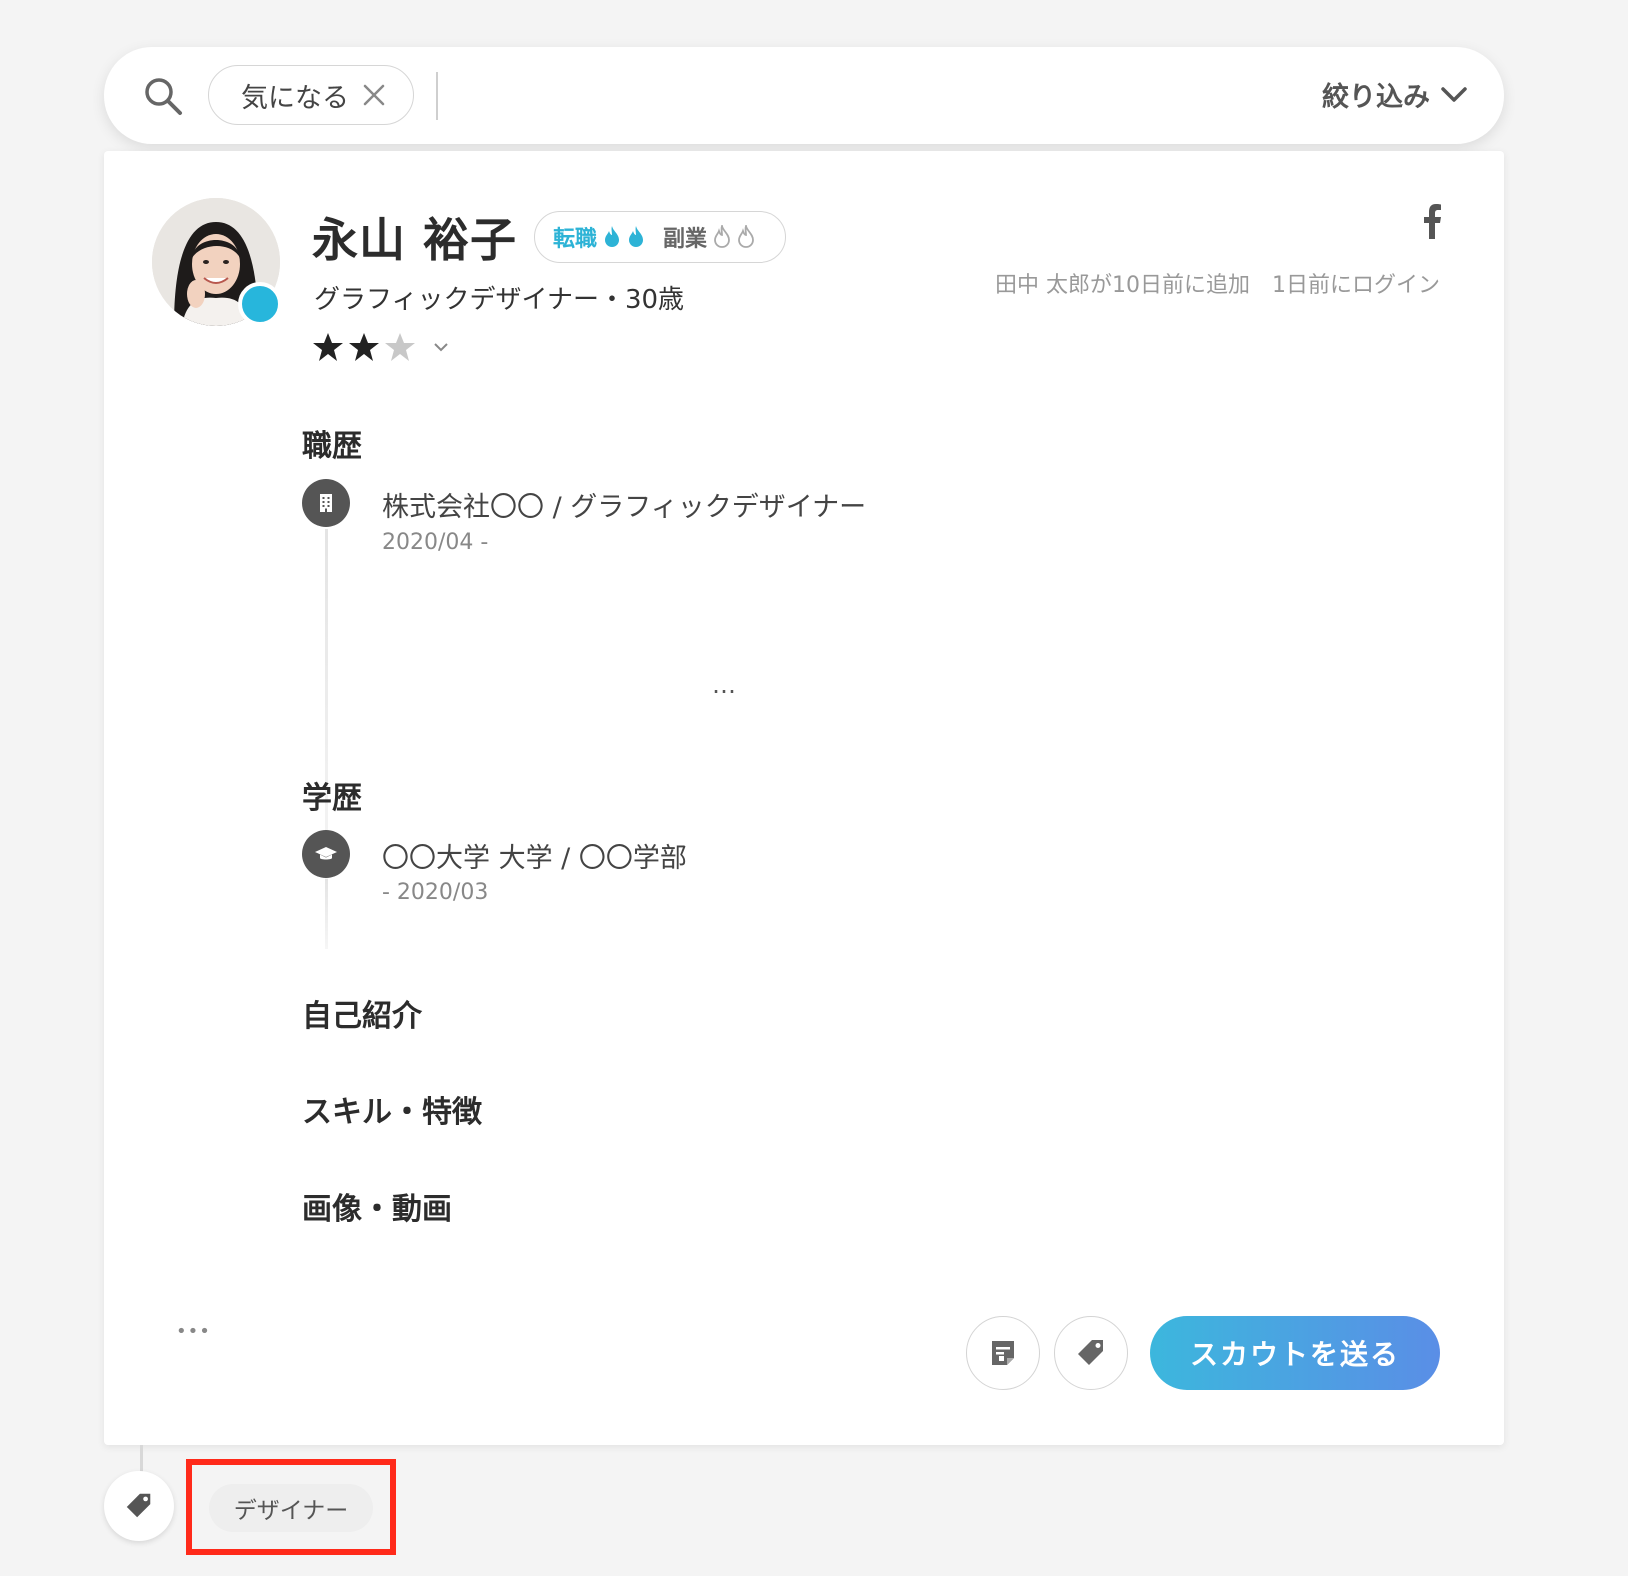 This screenshot has width=1628, height=1576. I want to click on close-icon, so click(374, 95).